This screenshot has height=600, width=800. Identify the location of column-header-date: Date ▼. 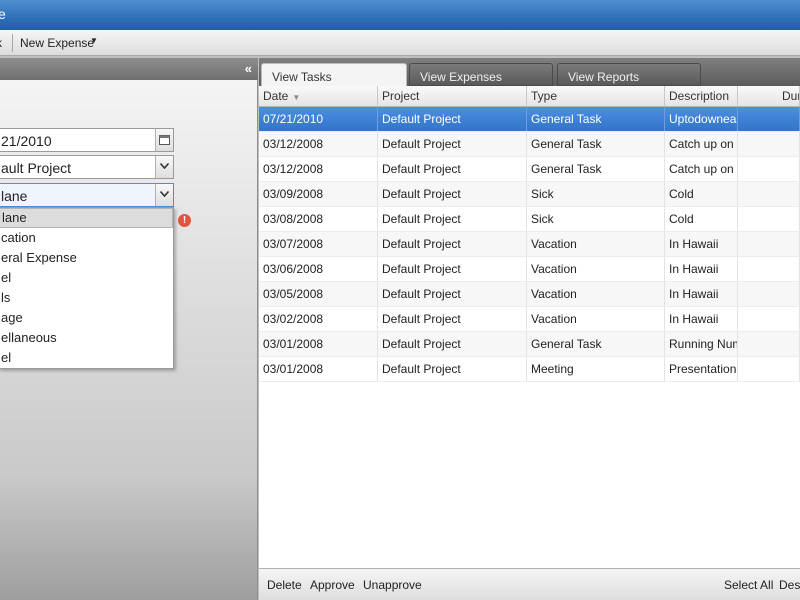
(318, 96).